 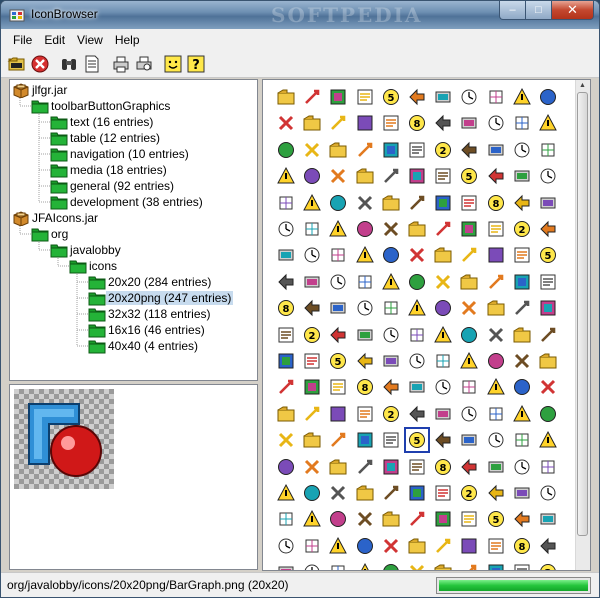 I want to click on minimize-button: –, so click(x=512, y=10).